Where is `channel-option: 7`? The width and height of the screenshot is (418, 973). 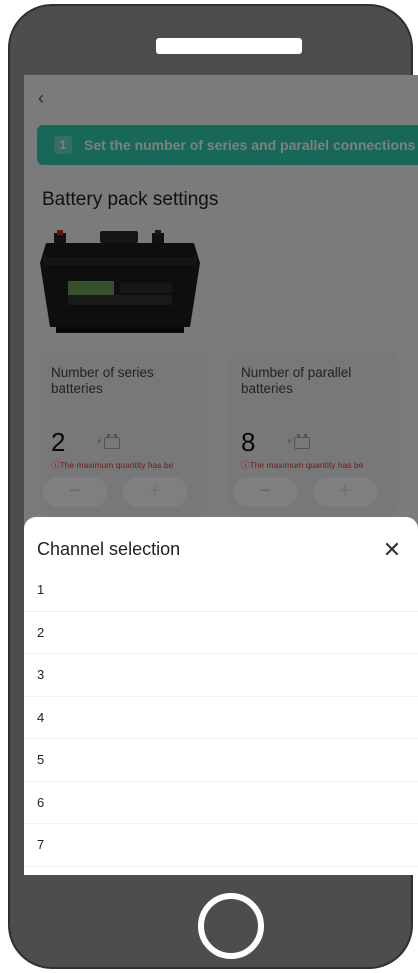
channel-option: 7 is located at coordinates (221, 845).